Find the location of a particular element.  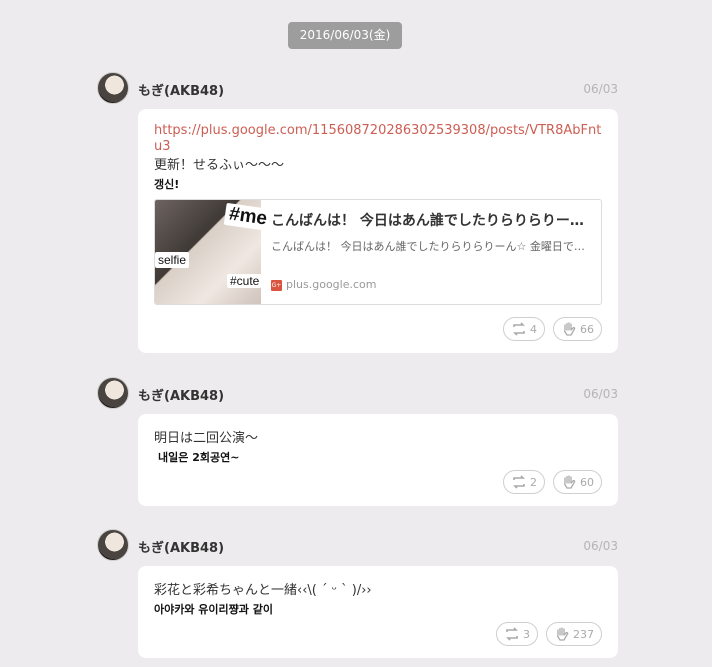

preview-title: こんばんは！ 今日はあん誰でしたりらりらりーん☆ 金曜日 is located at coordinates (430, 221).